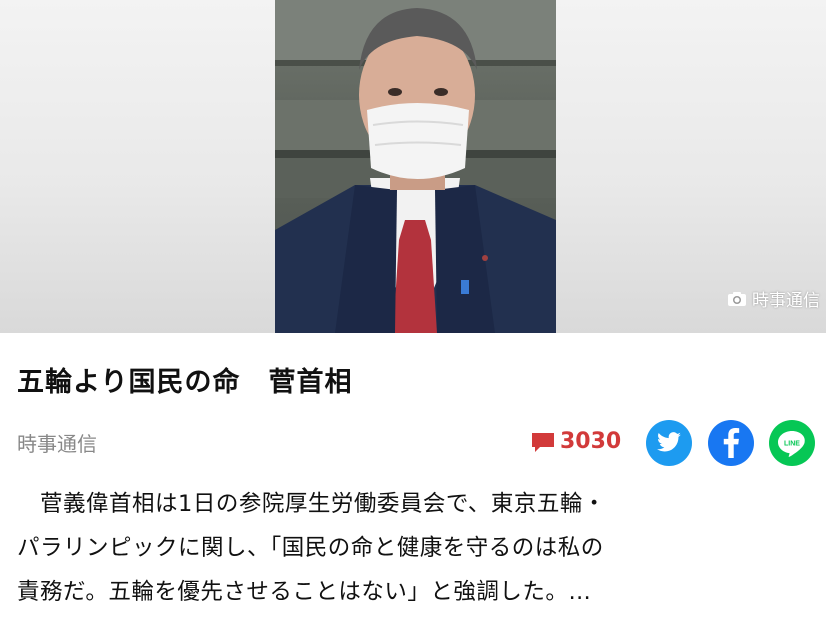 The width and height of the screenshot is (826, 635). I want to click on share-line-button: LINE, so click(792, 443).